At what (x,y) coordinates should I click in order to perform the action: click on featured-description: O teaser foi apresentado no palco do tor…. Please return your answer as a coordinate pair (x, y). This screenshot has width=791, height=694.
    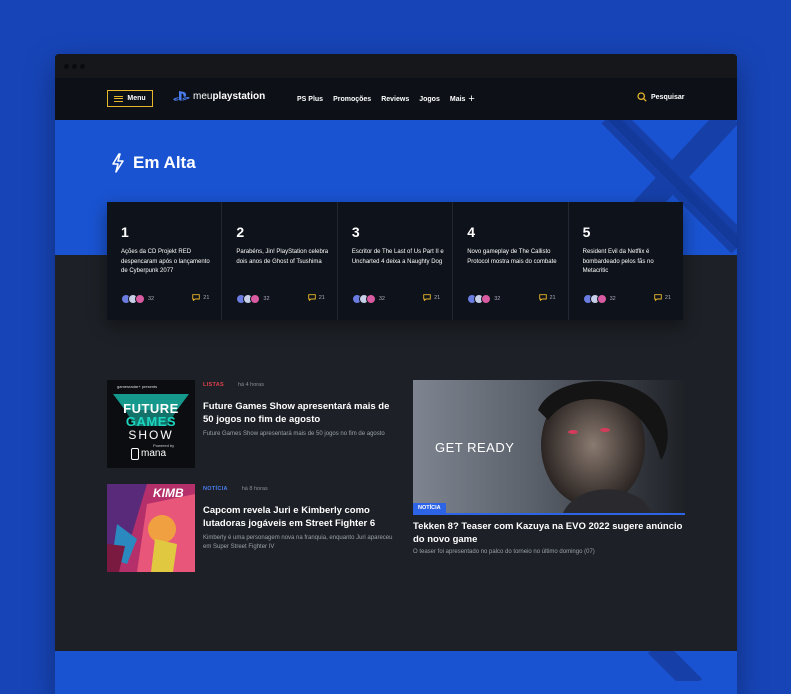
    Looking at the image, I should click on (504, 552).